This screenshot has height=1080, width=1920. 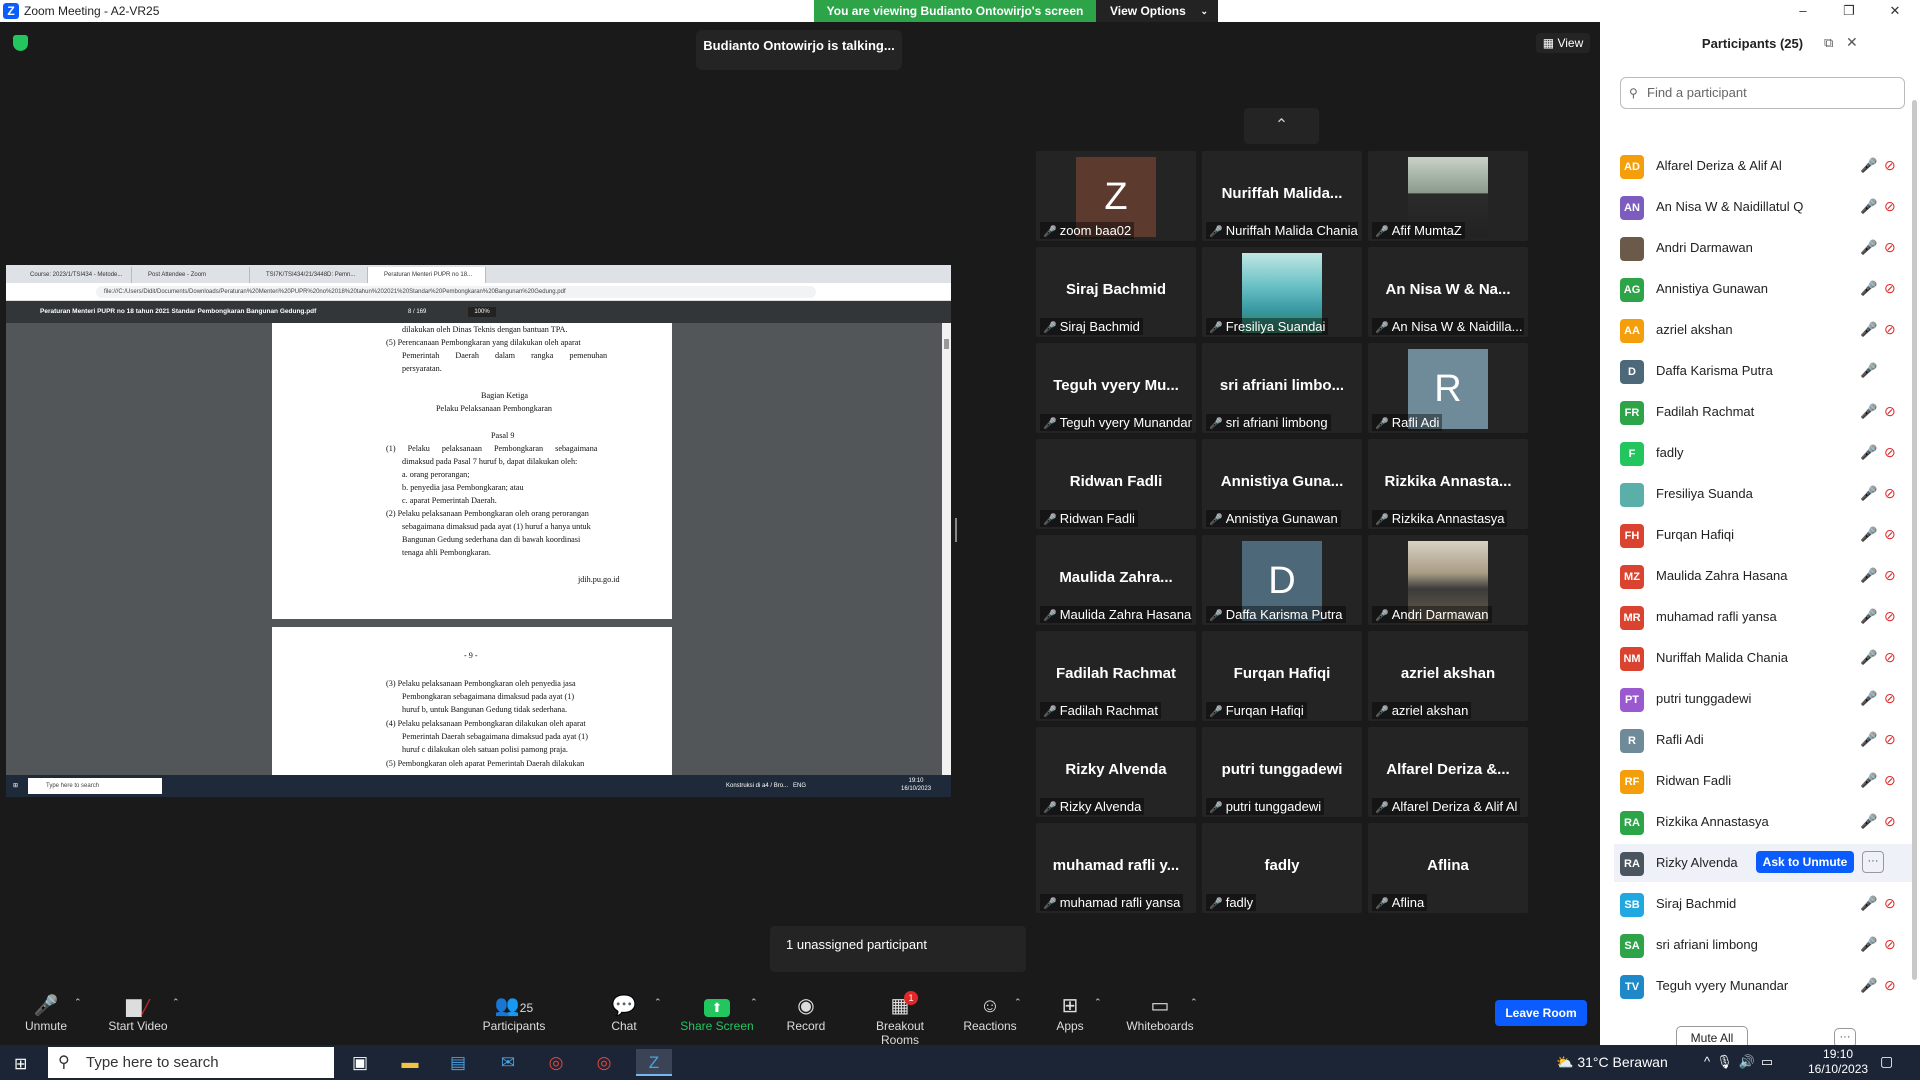 What do you see at coordinates (658, 1002) in the screenshot?
I see `chat-options-caret: ⌃` at bounding box center [658, 1002].